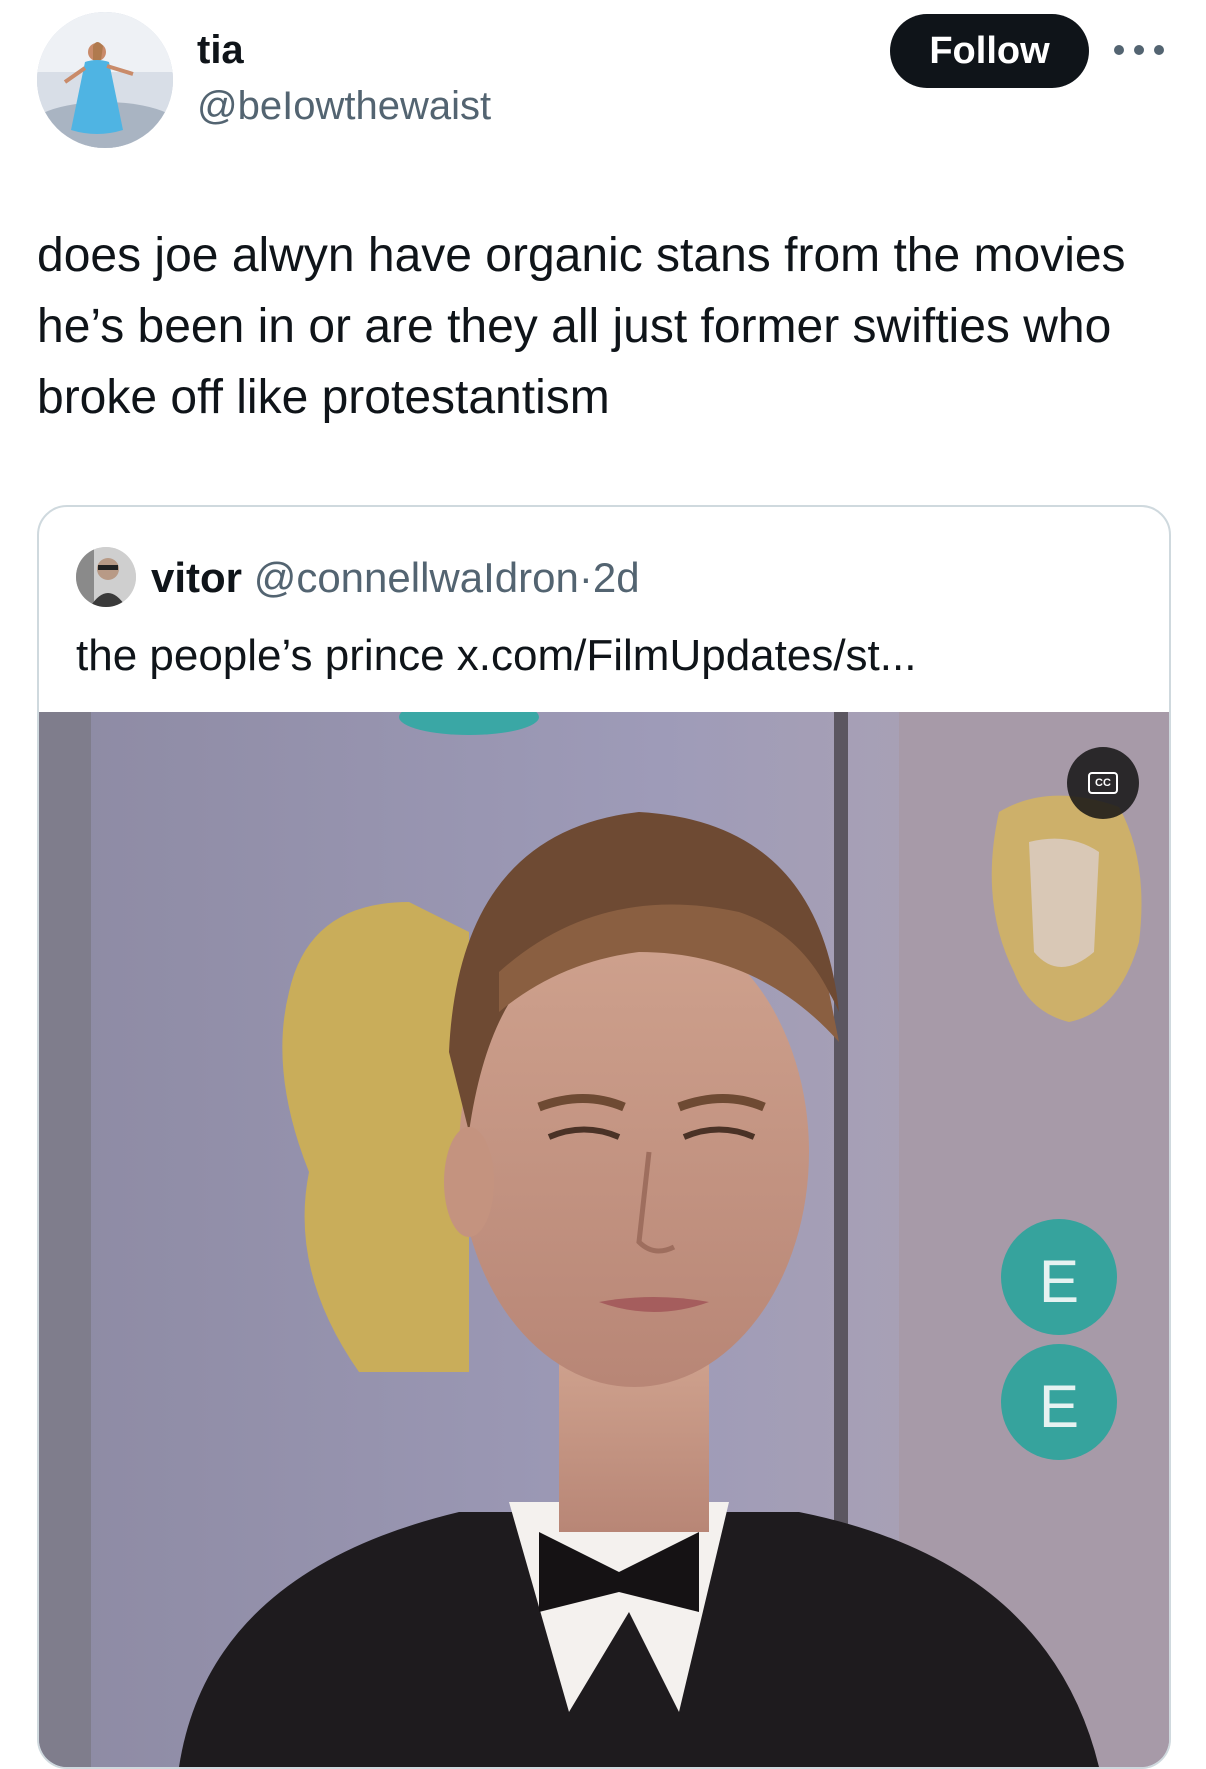 This screenshot has width=1206, height=1769. I want to click on quoted-author-avatar, so click(106, 577).